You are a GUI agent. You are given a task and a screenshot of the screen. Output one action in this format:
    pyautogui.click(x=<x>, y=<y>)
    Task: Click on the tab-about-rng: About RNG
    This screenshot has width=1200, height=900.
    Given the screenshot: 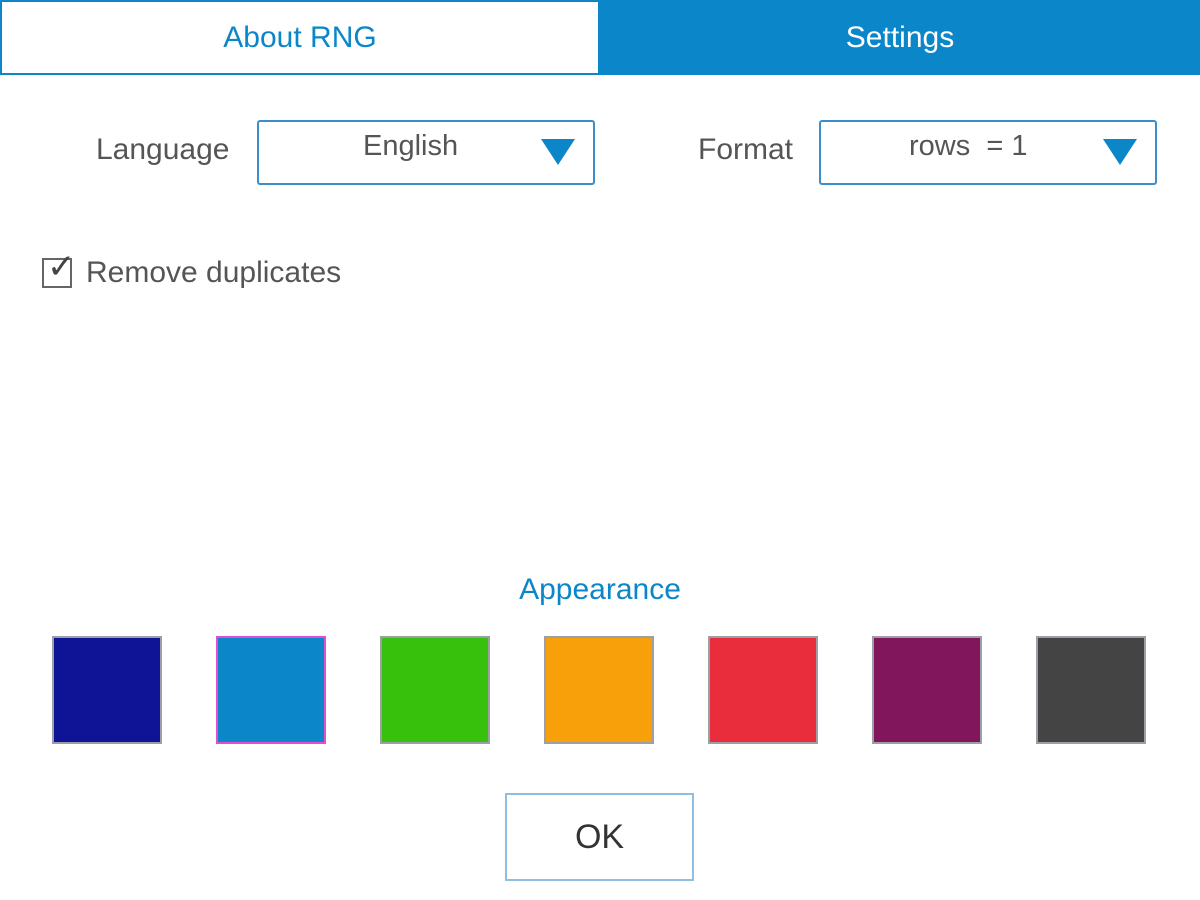 What is the action you would take?
    pyautogui.click(x=300, y=37)
    